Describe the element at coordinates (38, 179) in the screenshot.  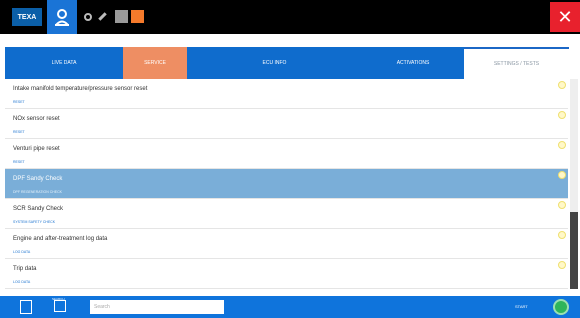
I see `list-item-title: DPF Sandy Check` at that location.